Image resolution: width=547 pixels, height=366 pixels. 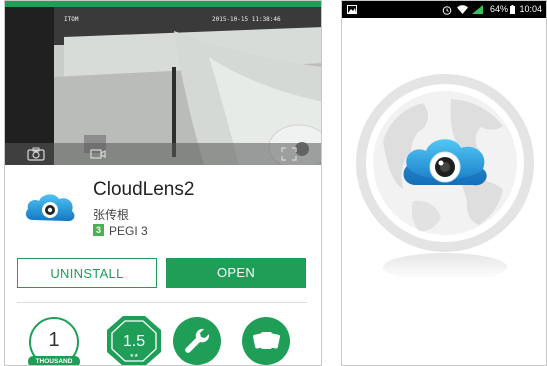 What do you see at coordinates (98, 230) in the screenshot?
I see `pegi-rating-icon: 3` at bounding box center [98, 230].